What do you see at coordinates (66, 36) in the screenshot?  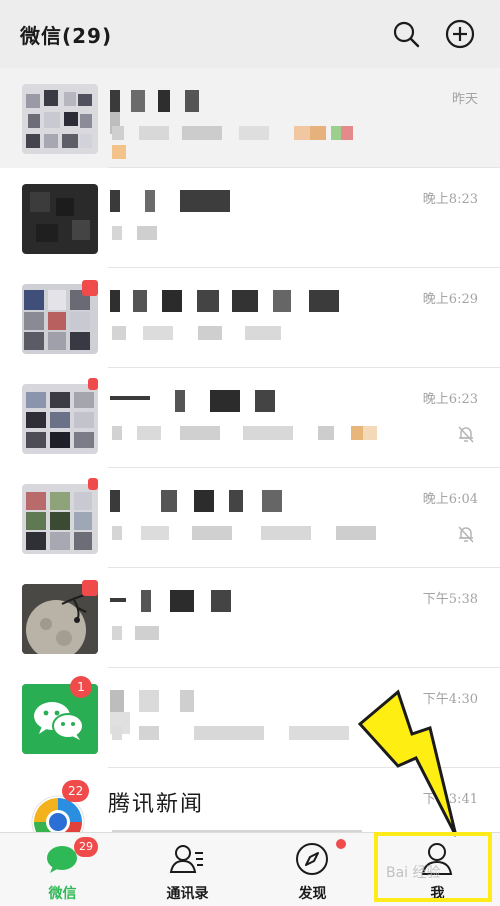 I see `page-title: 微信(29)` at bounding box center [66, 36].